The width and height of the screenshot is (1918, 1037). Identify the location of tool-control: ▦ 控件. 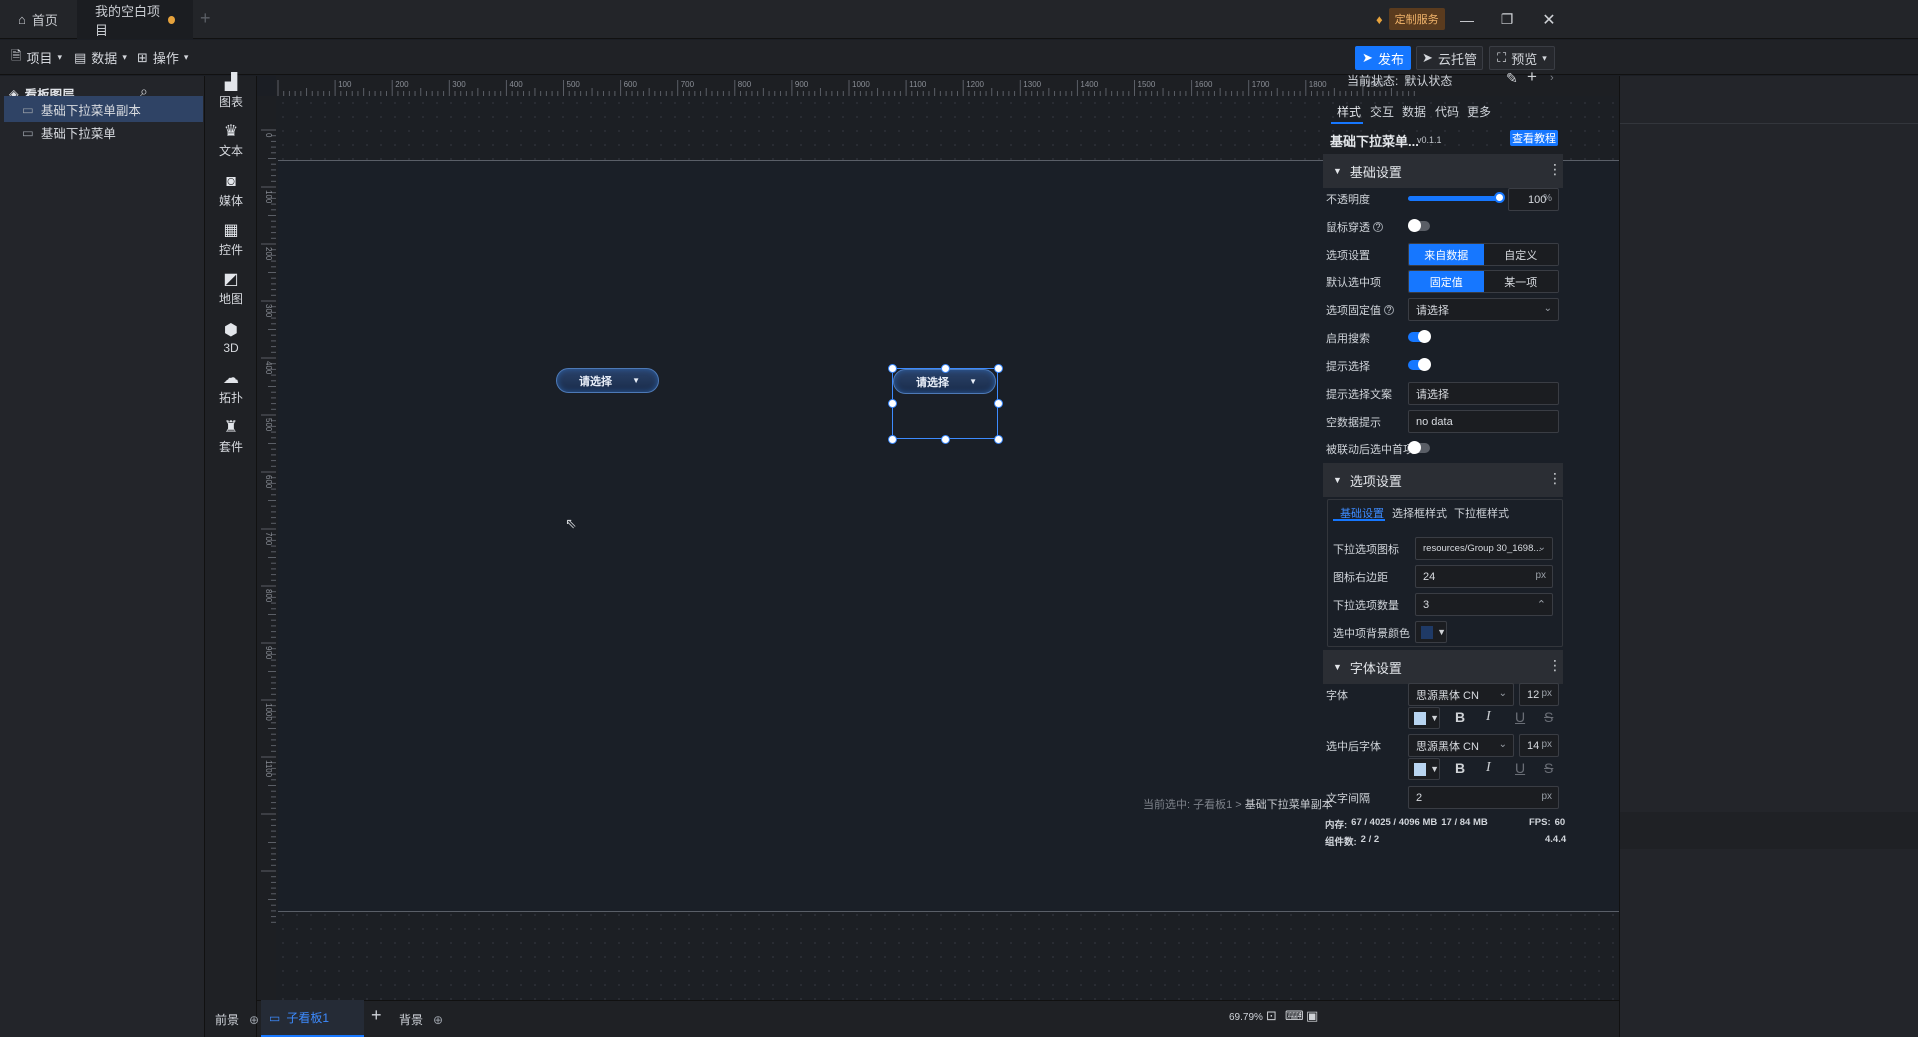
(231, 240).